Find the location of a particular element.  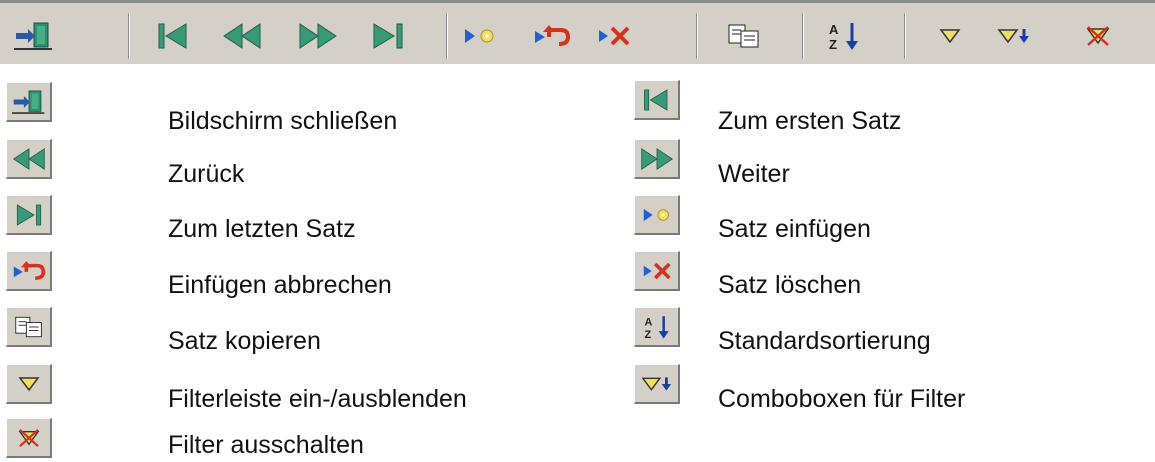

legend-icon-exit is located at coordinates (29, 102).